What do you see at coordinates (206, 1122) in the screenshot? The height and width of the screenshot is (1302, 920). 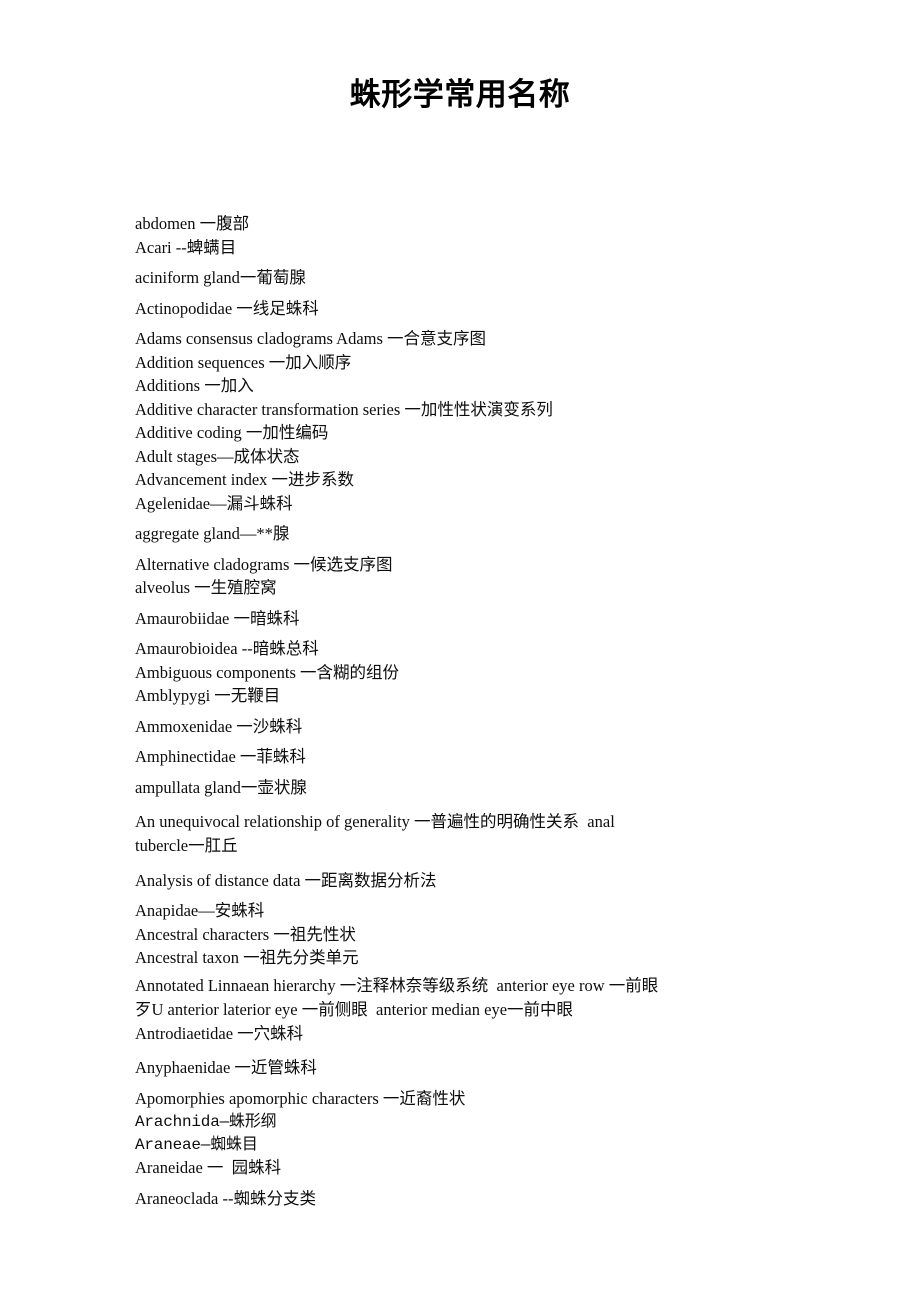 I see `glossary-entry: Arachnida—蛛形纲` at bounding box center [206, 1122].